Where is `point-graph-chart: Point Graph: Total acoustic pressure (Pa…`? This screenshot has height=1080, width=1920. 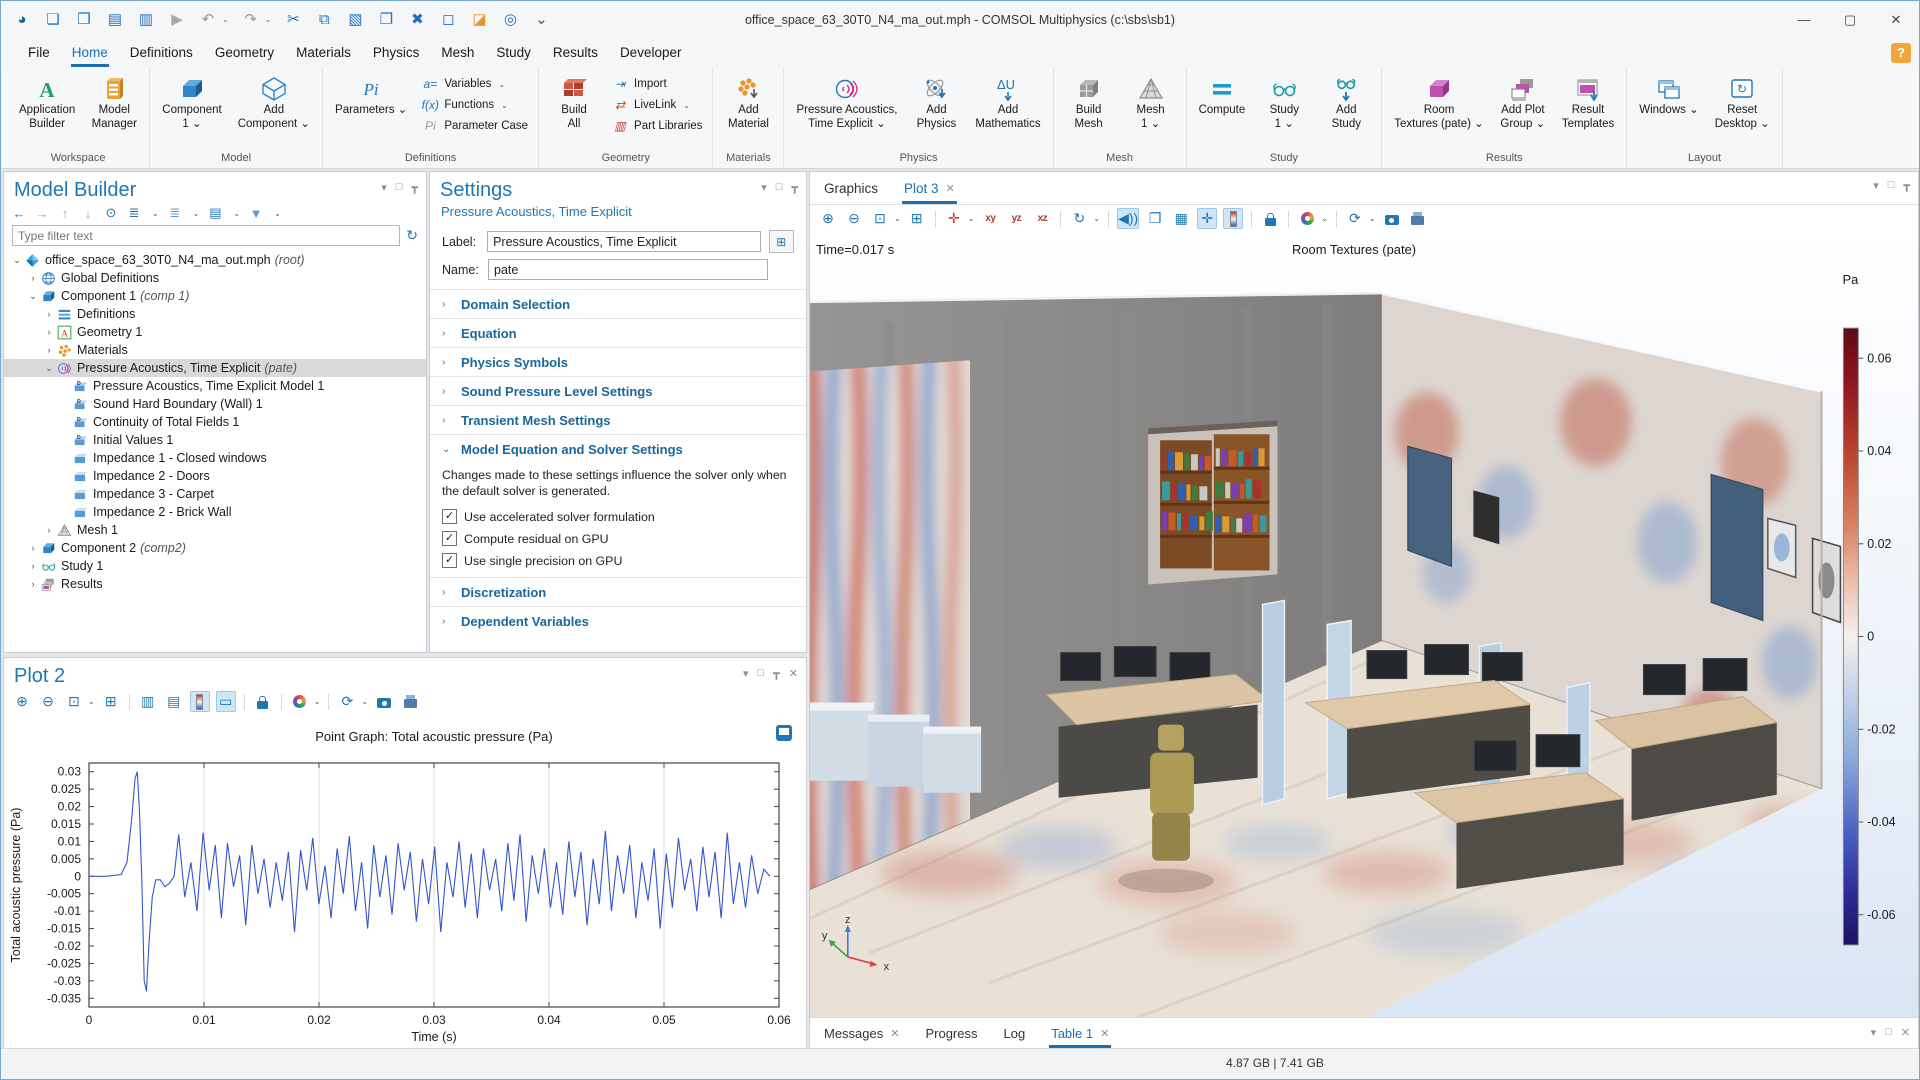 point-graph-chart: Point Graph: Total acoustic pressure (Pa… is located at coordinates (405, 881).